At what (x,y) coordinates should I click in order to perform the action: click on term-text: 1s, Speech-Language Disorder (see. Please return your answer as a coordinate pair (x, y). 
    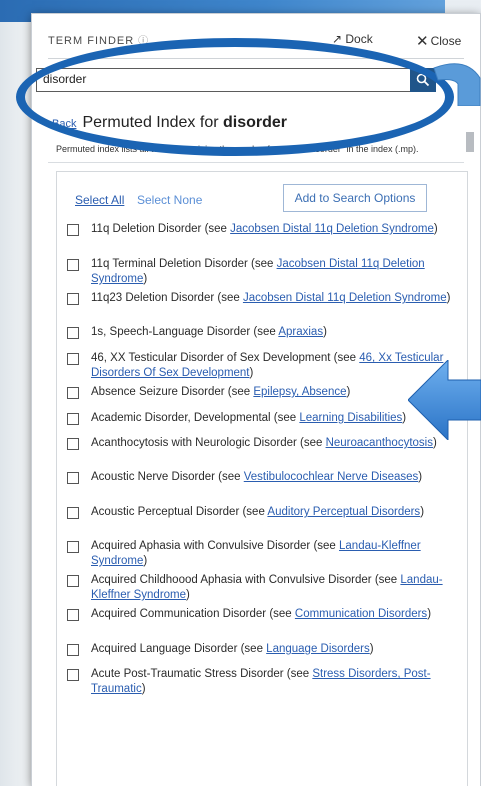
    Looking at the image, I should click on (185, 332).